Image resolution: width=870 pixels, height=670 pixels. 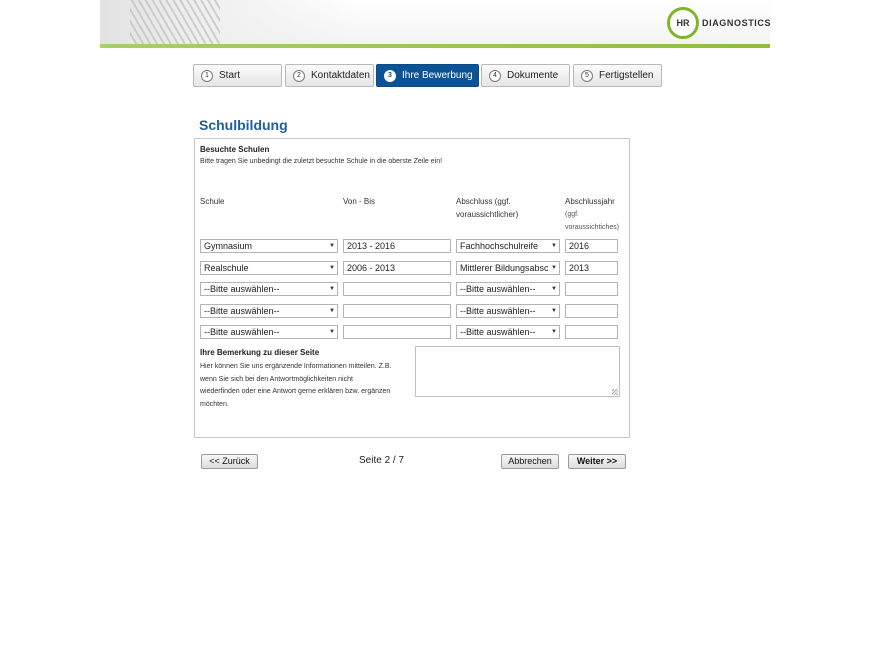 What do you see at coordinates (626, 75) in the screenshot?
I see `step-label: Fertigstellen` at bounding box center [626, 75].